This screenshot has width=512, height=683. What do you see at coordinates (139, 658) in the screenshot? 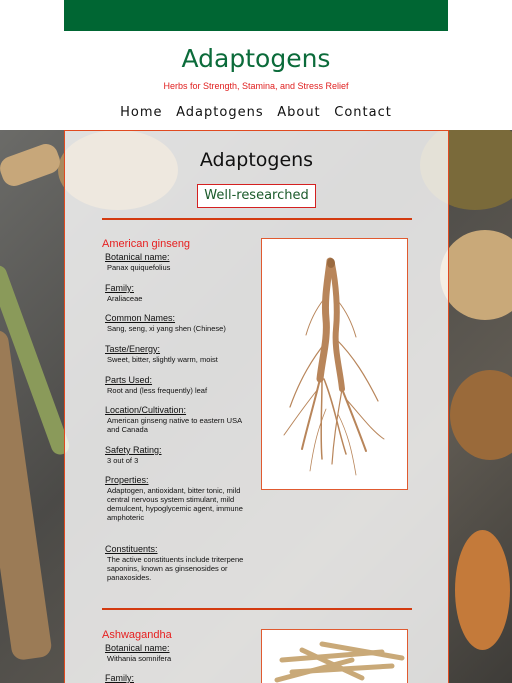
I see `field-value: Withania somnifera` at bounding box center [139, 658].